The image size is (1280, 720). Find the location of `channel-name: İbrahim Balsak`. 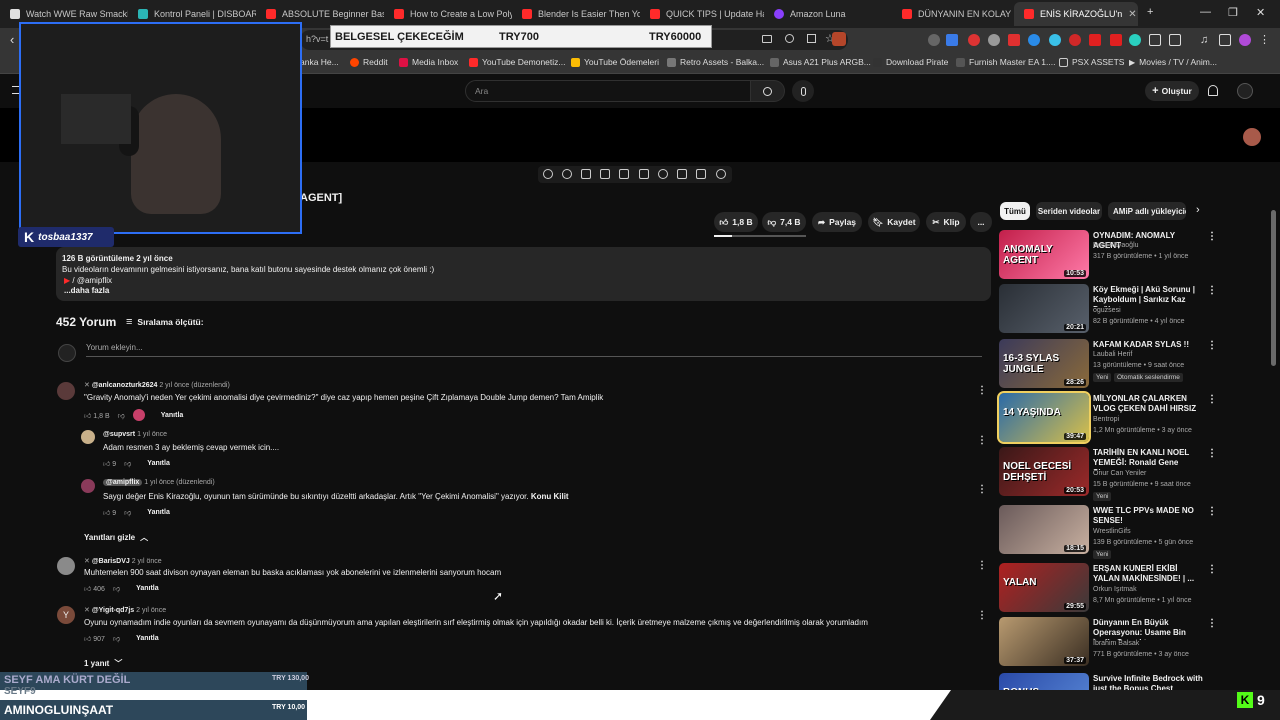

channel-name: İbrahim Balsak is located at coordinates (1116, 643).